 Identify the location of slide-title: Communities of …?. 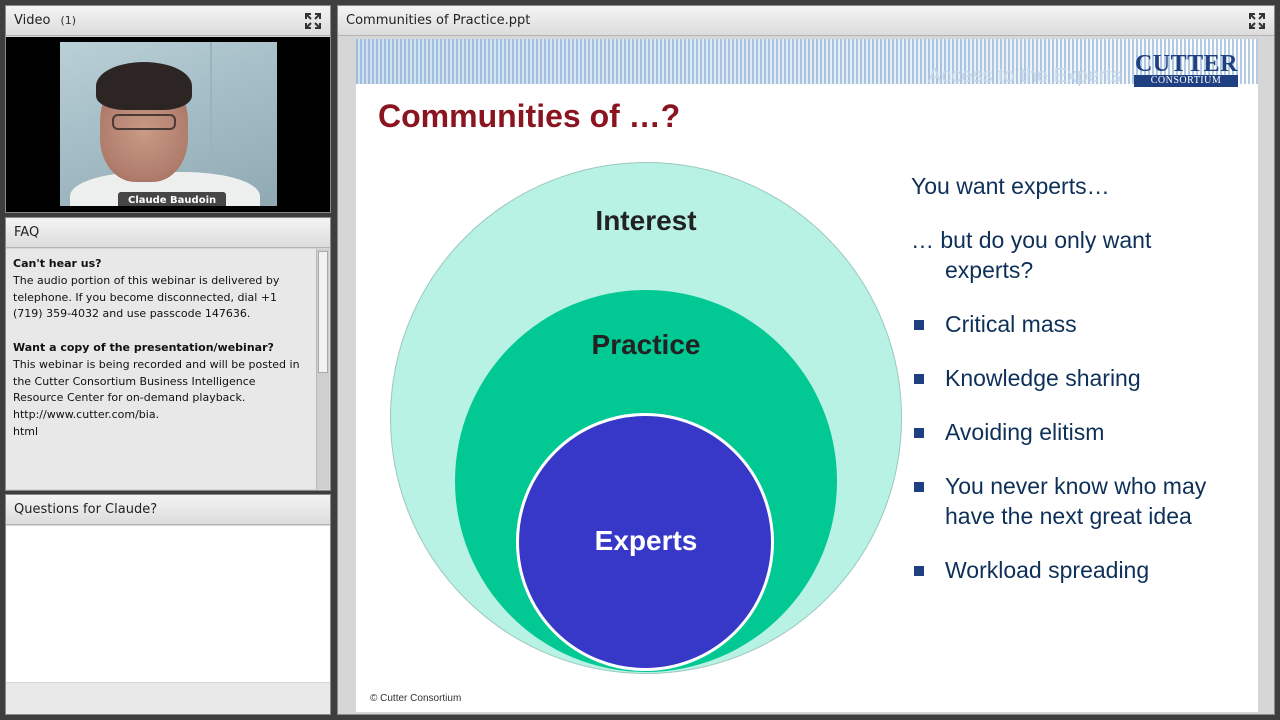
(529, 116).